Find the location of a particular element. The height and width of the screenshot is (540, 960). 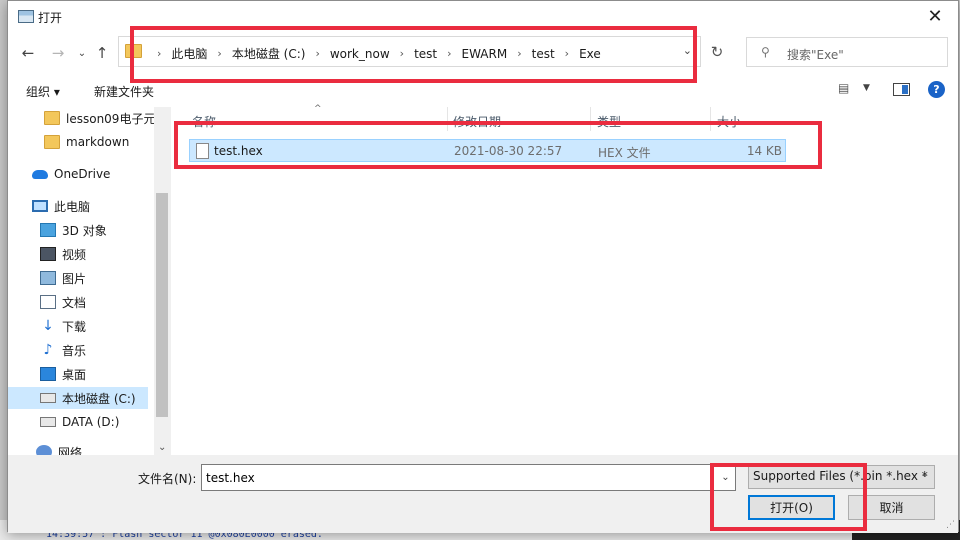

cancel-button: 取消 is located at coordinates (891, 507).